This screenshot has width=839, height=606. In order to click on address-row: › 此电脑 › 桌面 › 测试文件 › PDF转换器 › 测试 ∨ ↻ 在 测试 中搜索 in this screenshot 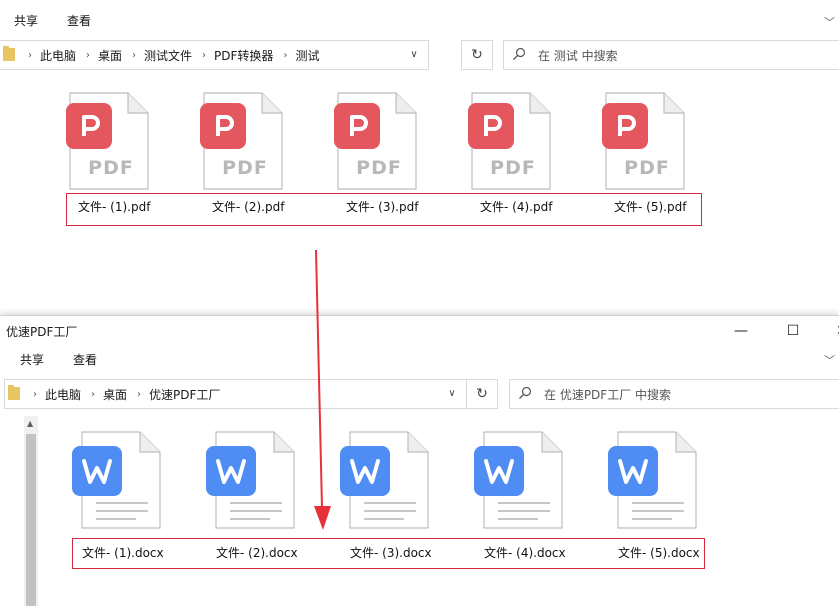, I will do `click(419, 55)`.